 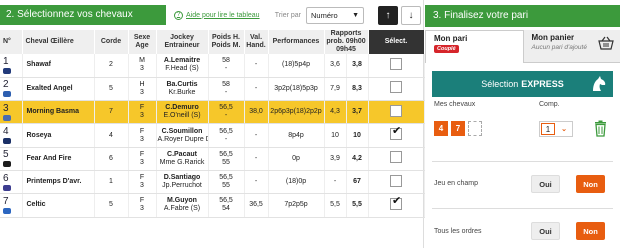 What do you see at coordinates (256, 112) in the screenshot?
I see `val-hand: 38,0` at bounding box center [256, 112].